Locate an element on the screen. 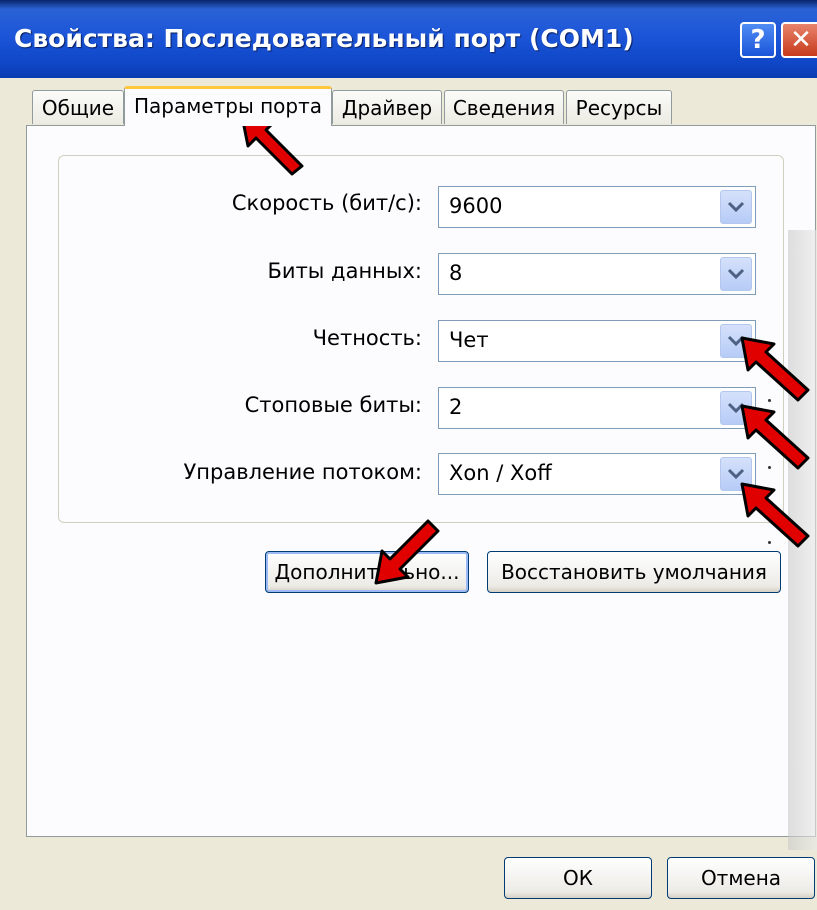  parity-label: Четность: is located at coordinates (367, 338).